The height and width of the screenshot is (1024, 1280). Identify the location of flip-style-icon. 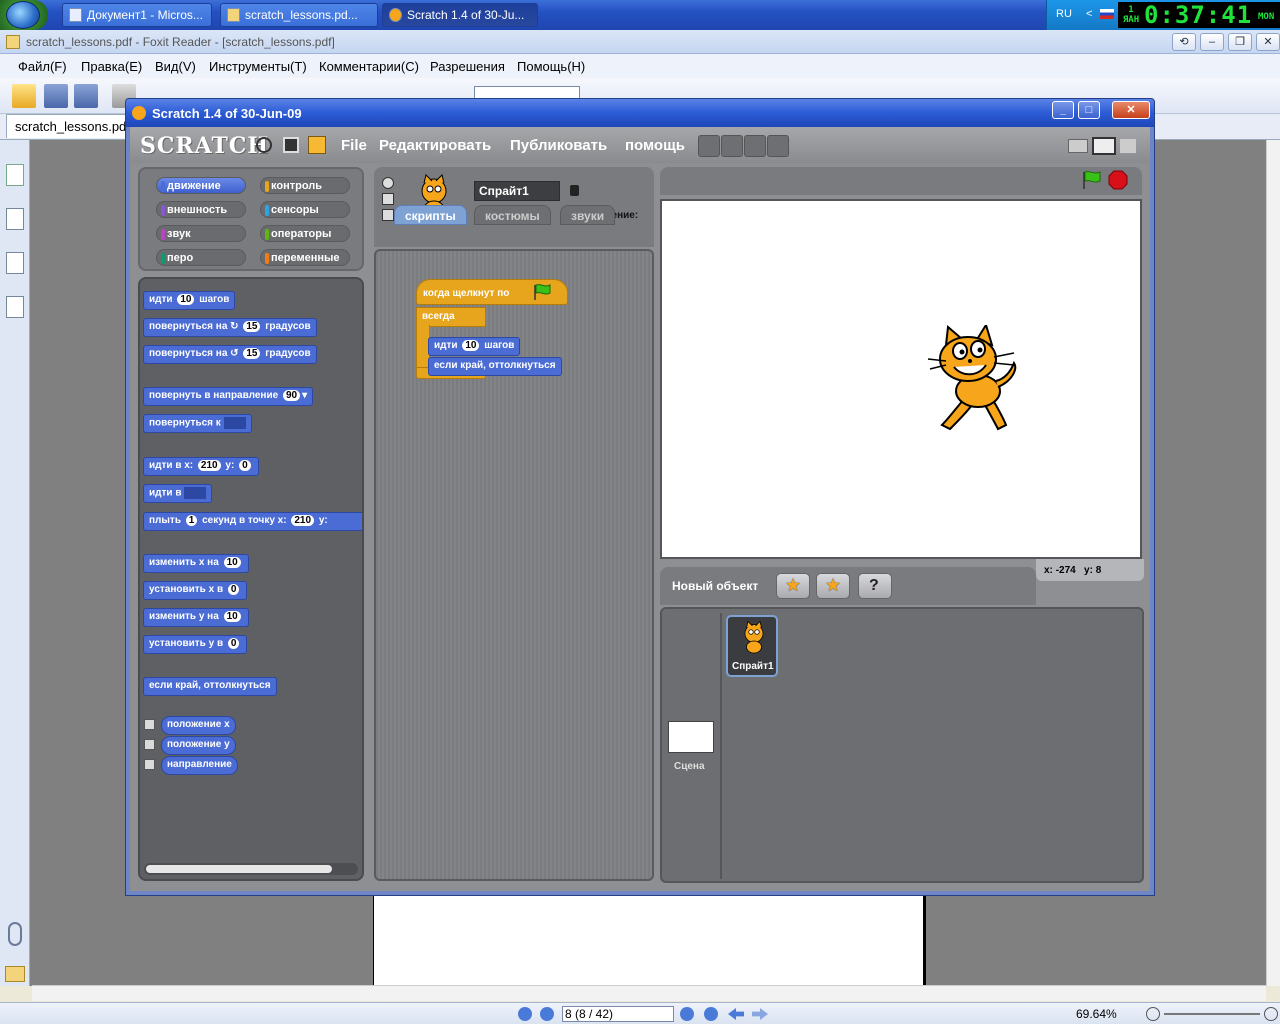
(388, 199).